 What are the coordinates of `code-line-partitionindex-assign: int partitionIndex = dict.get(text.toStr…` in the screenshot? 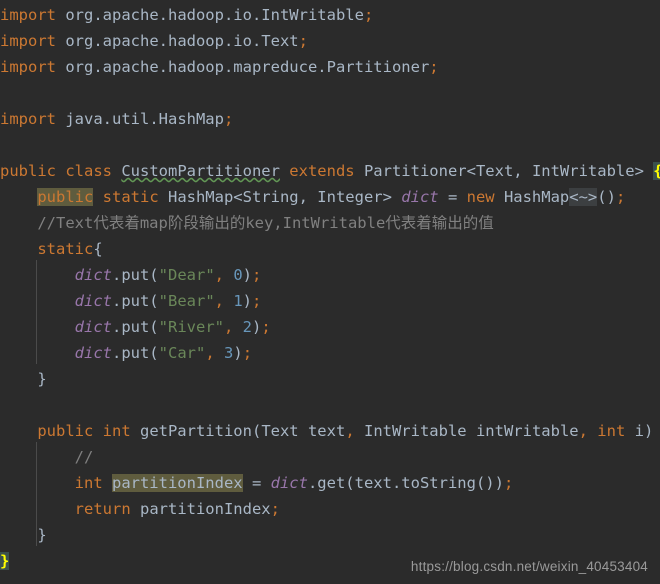 It's located at (256, 483).